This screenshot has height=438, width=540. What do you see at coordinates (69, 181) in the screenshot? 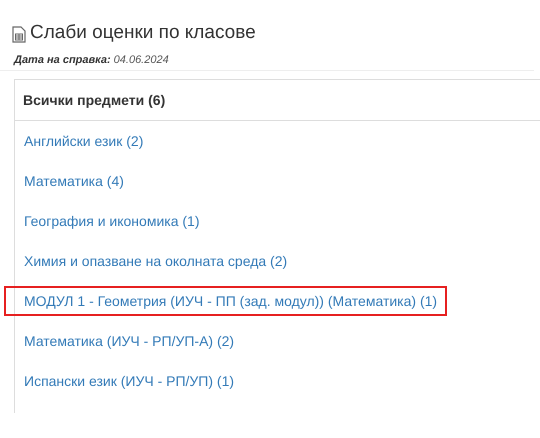
I see `subject-link: Математика (4)` at bounding box center [69, 181].